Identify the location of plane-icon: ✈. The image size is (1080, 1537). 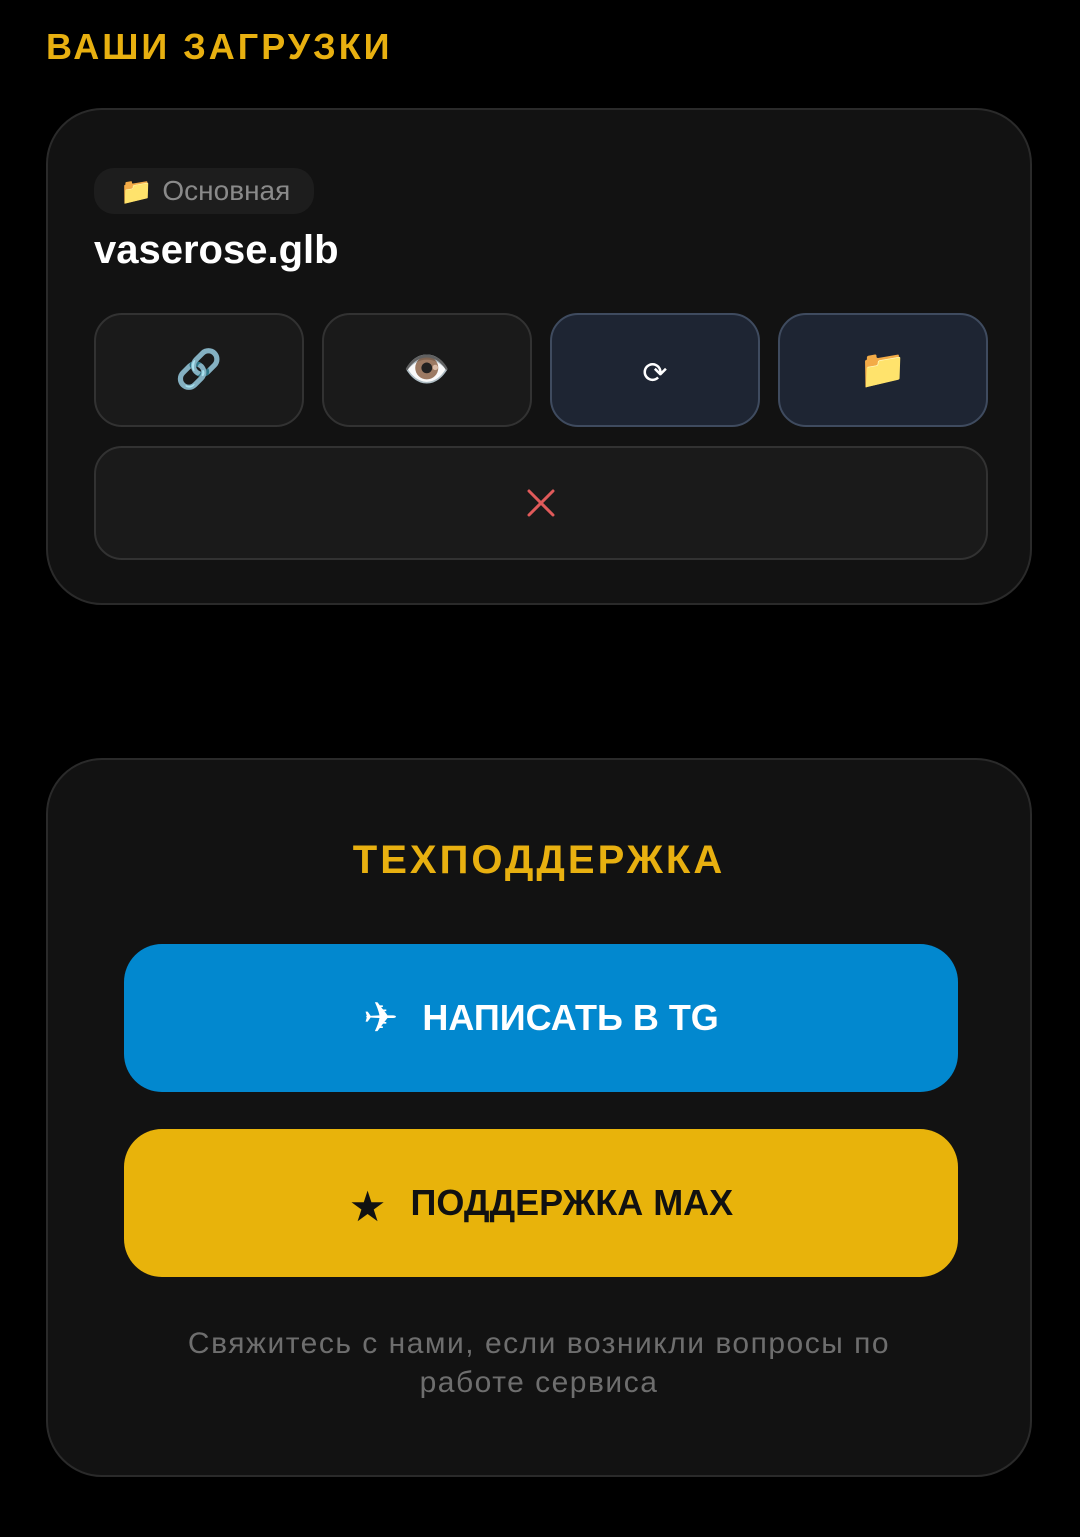
(381, 1017).